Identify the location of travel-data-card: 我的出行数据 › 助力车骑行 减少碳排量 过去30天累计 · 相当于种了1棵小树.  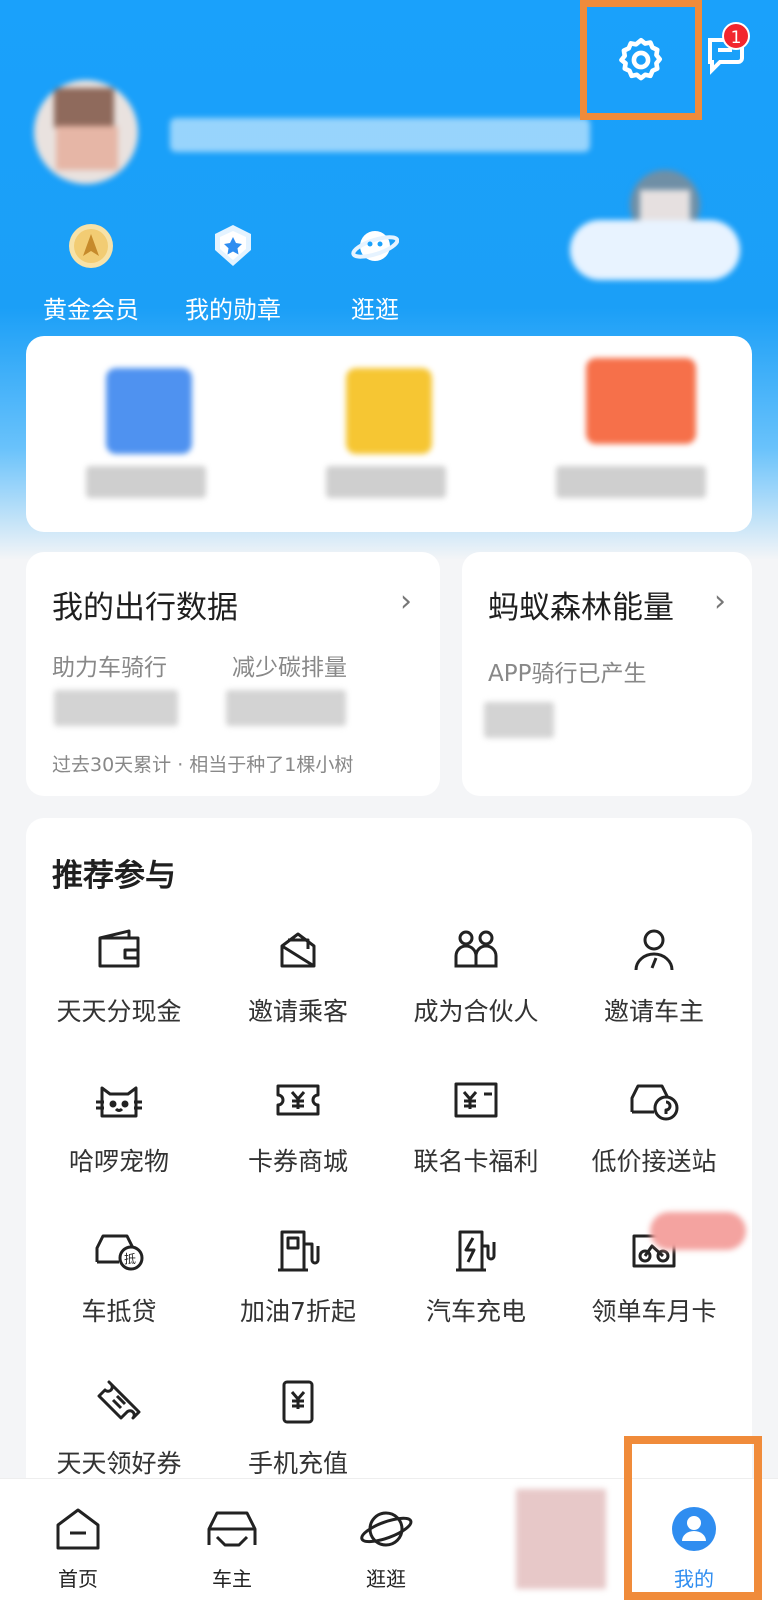
(233, 674).